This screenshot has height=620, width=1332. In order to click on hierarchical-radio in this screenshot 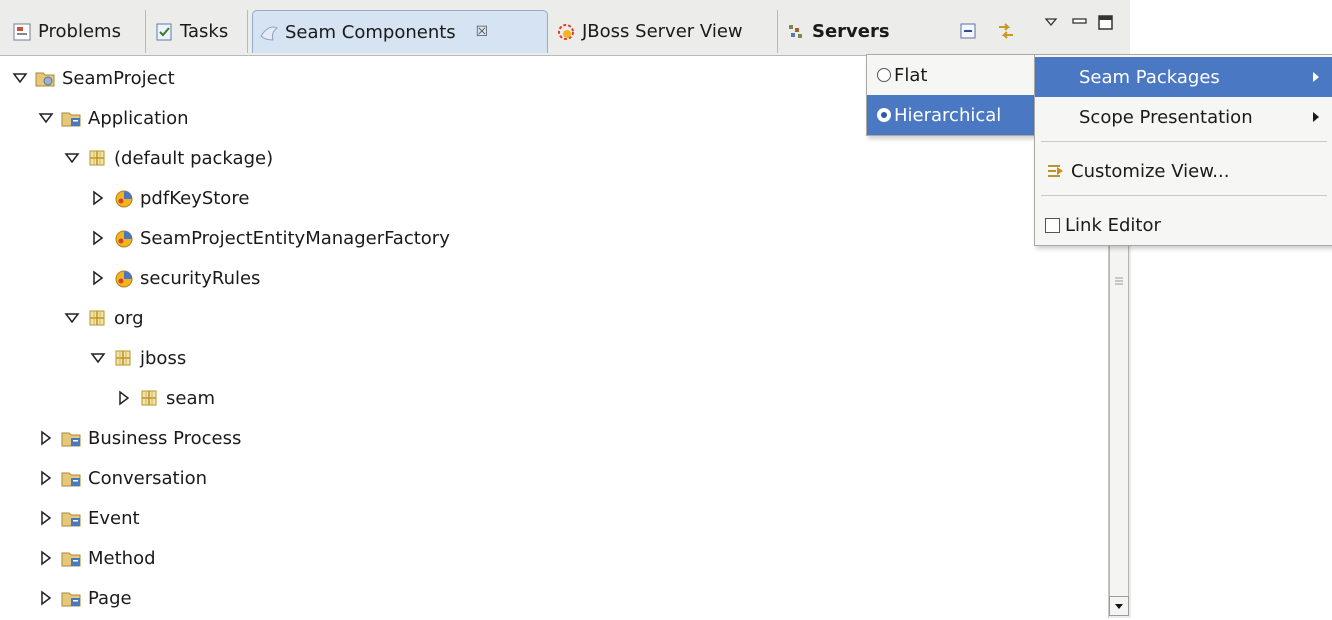, I will do `click(884, 115)`.